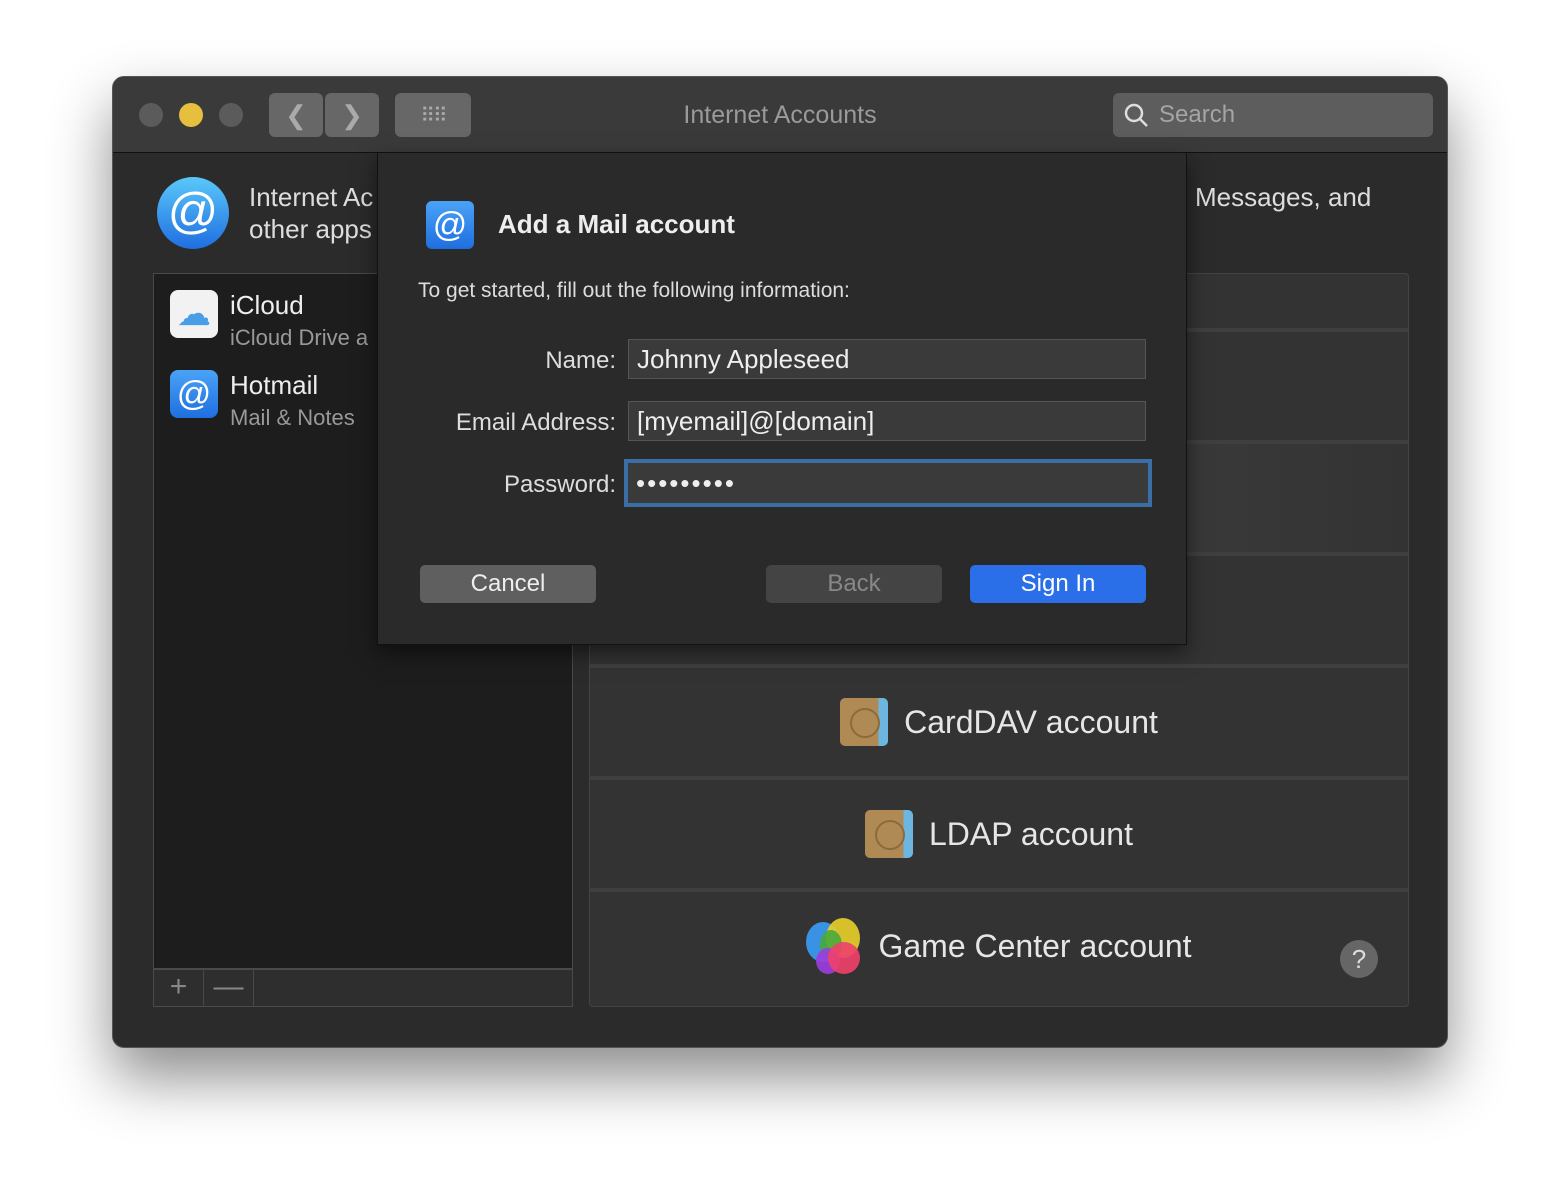  I want to click on account-item-icloud: ☁ iCloud iCloud Drive a, so click(269, 320).